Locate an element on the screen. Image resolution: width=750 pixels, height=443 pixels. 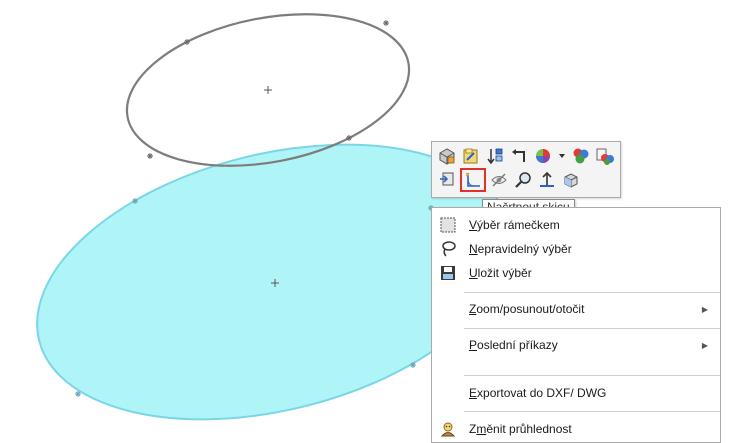
edit-sketch-icon is located at coordinates (471, 156).